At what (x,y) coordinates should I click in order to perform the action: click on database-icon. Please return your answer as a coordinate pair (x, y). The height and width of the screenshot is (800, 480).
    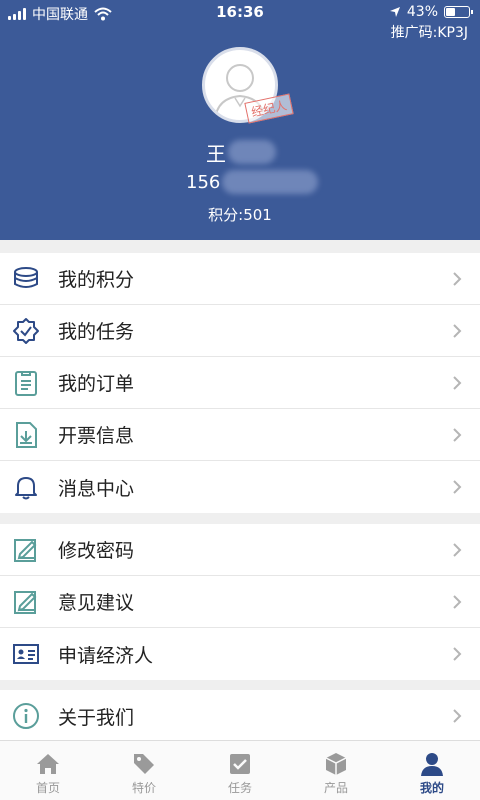
    Looking at the image, I should click on (26, 277).